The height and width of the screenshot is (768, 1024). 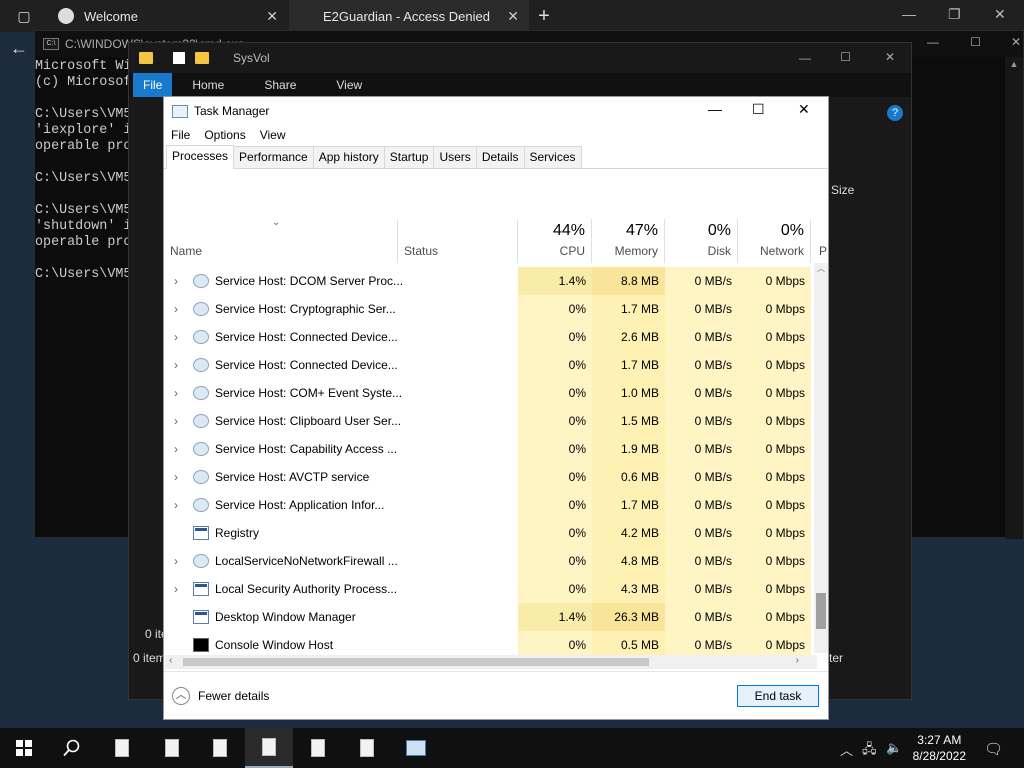 I want to click on size-column-header: Size, so click(x=842, y=190).